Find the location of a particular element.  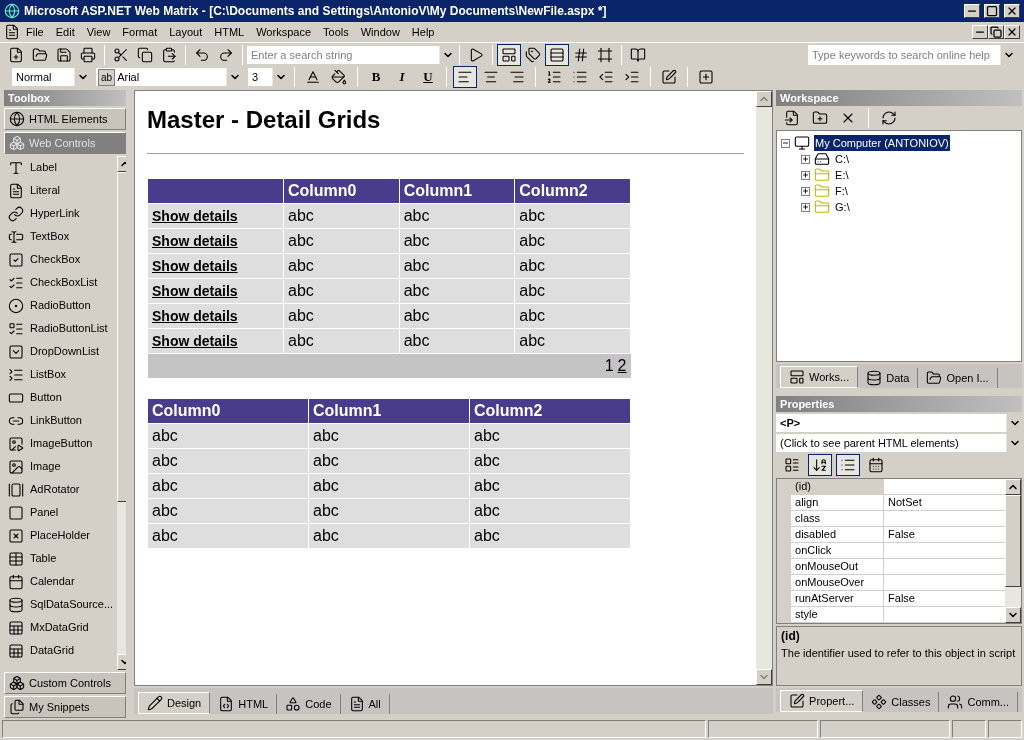

property-name: onMouseOver is located at coordinates (837, 582).